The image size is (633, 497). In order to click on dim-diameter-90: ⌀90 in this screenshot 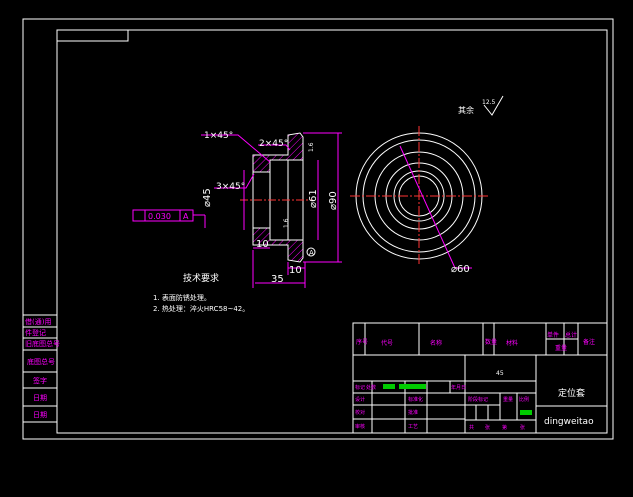, I will do `click(333, 200)`.